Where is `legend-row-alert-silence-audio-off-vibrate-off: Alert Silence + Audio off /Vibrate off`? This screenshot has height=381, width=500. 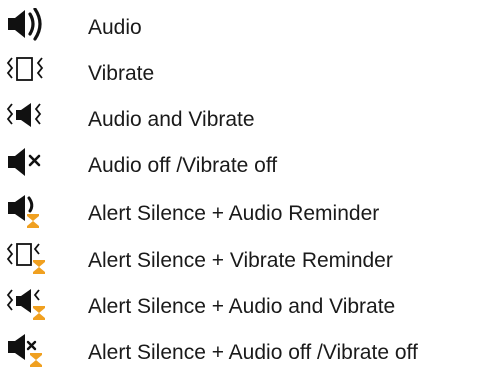 legend-row-alert-silence-audio-off-vibrate-off: Alert Silence + Audio off /Vibrate off is located at coordinates (250, 347).